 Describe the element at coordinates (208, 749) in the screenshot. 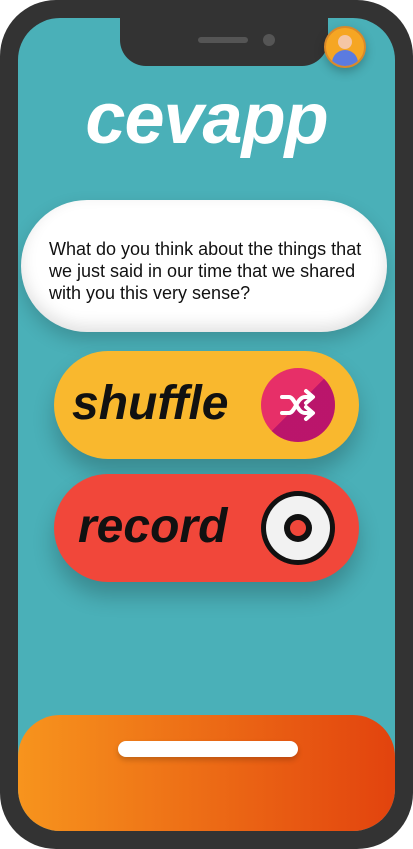

I see `home-indicator` at that location.